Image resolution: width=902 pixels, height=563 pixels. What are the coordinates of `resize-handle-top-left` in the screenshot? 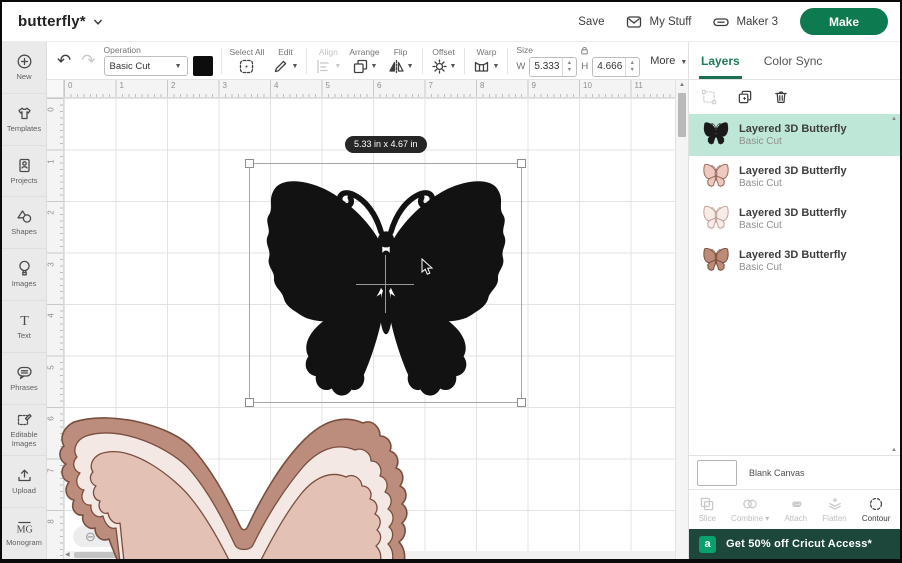 It's located at (249, 163).